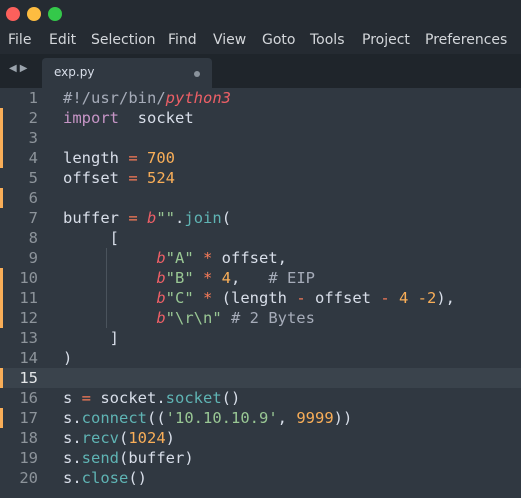  I want to click on code-line: 6, so click(260, 198).